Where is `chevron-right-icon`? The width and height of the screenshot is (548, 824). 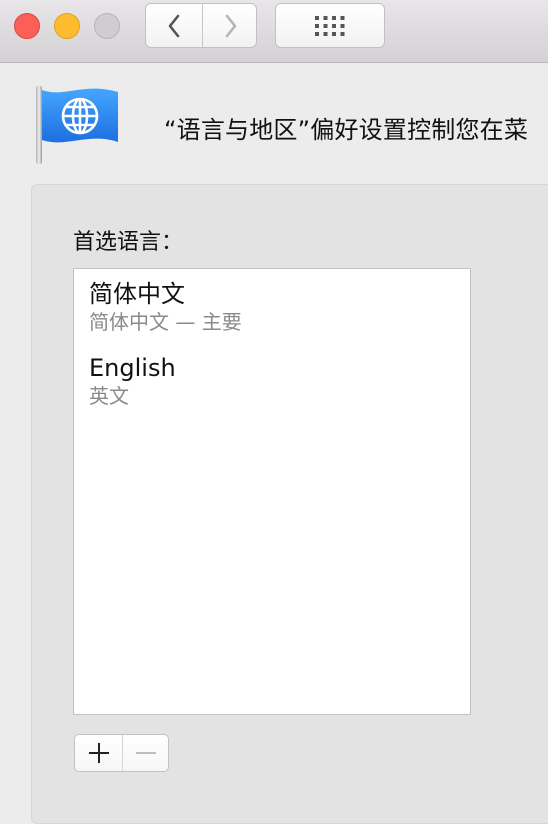
chevron-right-icon is located at coordinates (230, 25).